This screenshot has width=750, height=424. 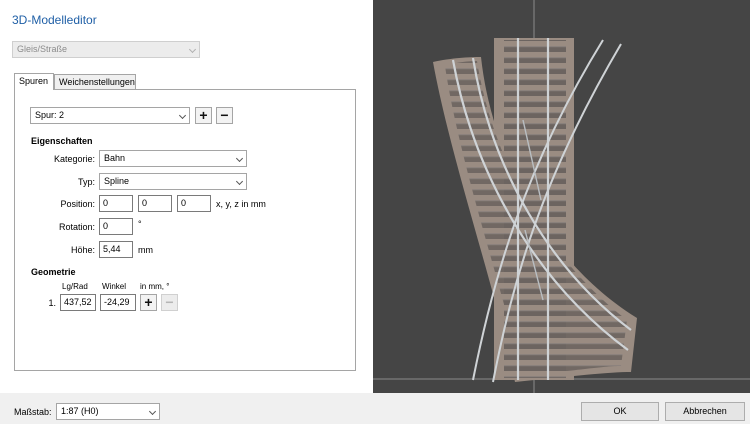 I want to click on position-z-input: 0, so click(x=194, y=203).